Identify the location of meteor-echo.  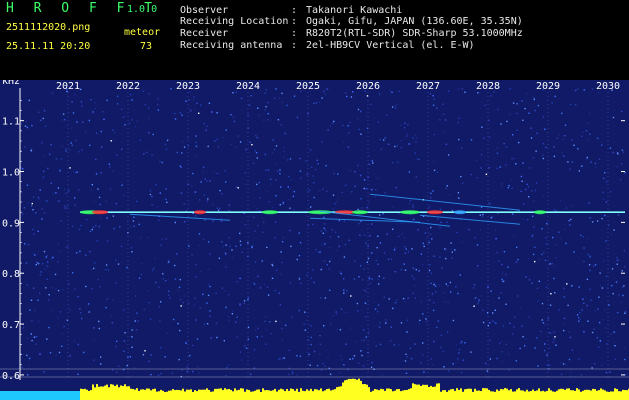
(435, 212).